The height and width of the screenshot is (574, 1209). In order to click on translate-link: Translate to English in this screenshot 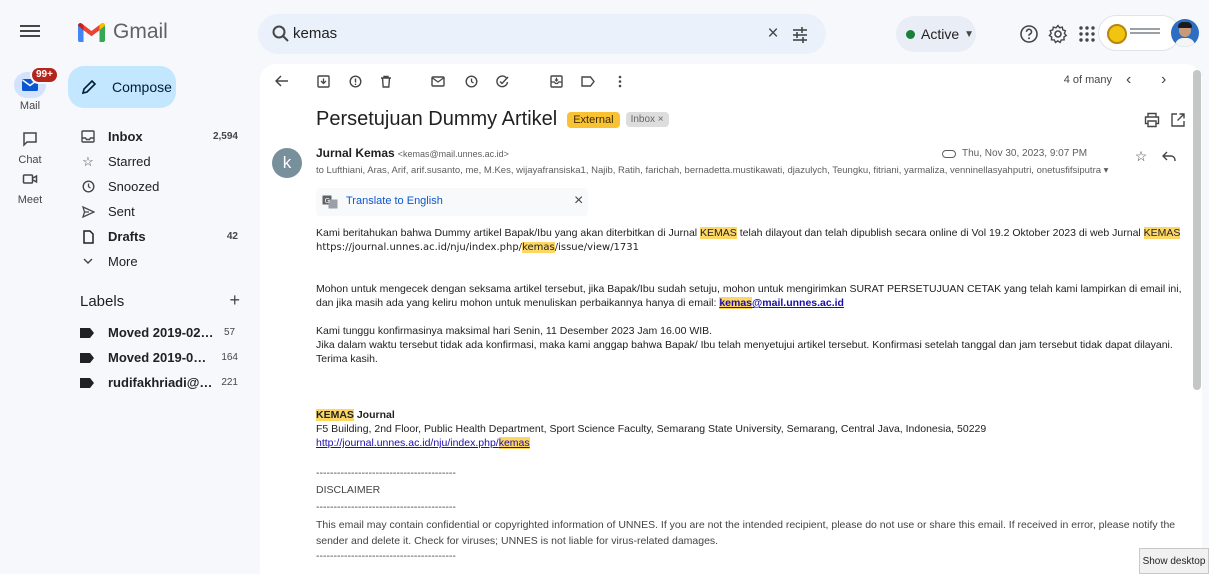, I will do `click(394, 201)`.